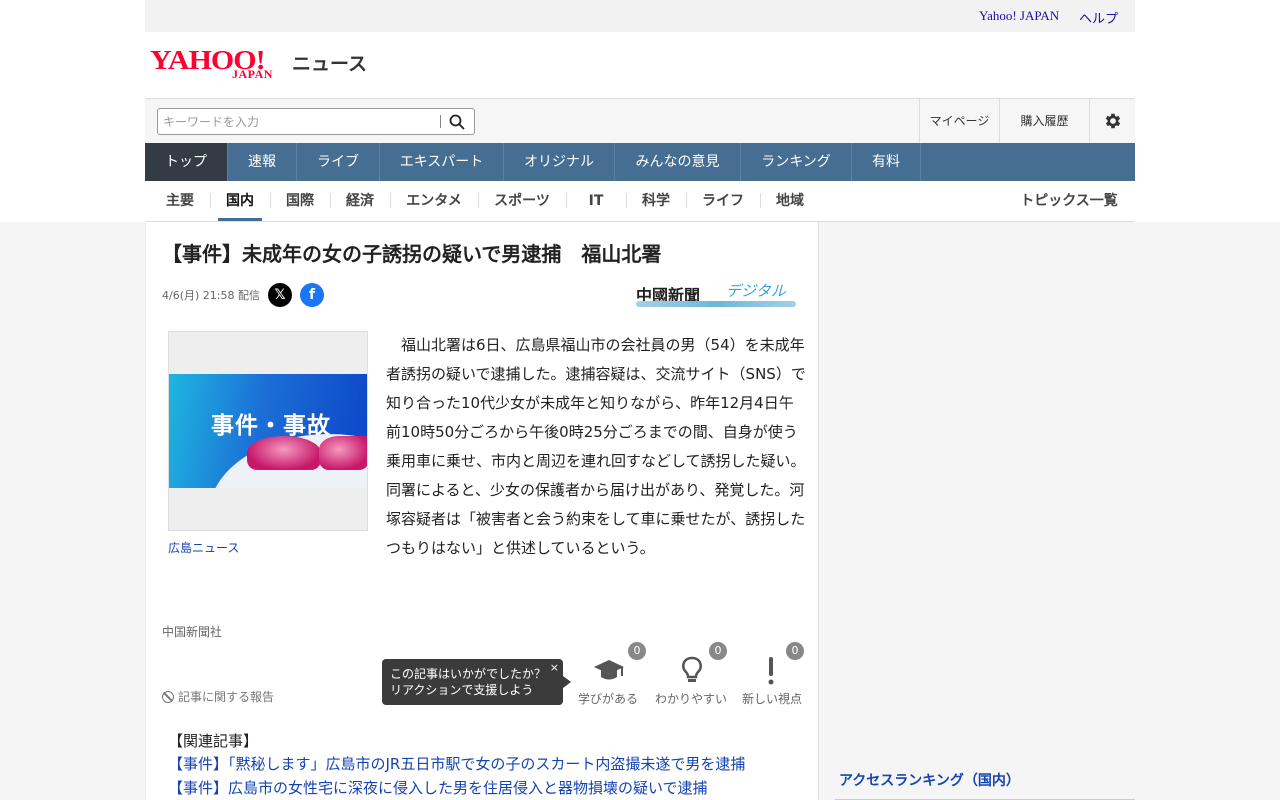 This screenshot has height=800, width=1280. Describe the element at coordinates (211, 295) in the screenshot. I see `article-date: 4/6(月) 21:58 配信` at that location.